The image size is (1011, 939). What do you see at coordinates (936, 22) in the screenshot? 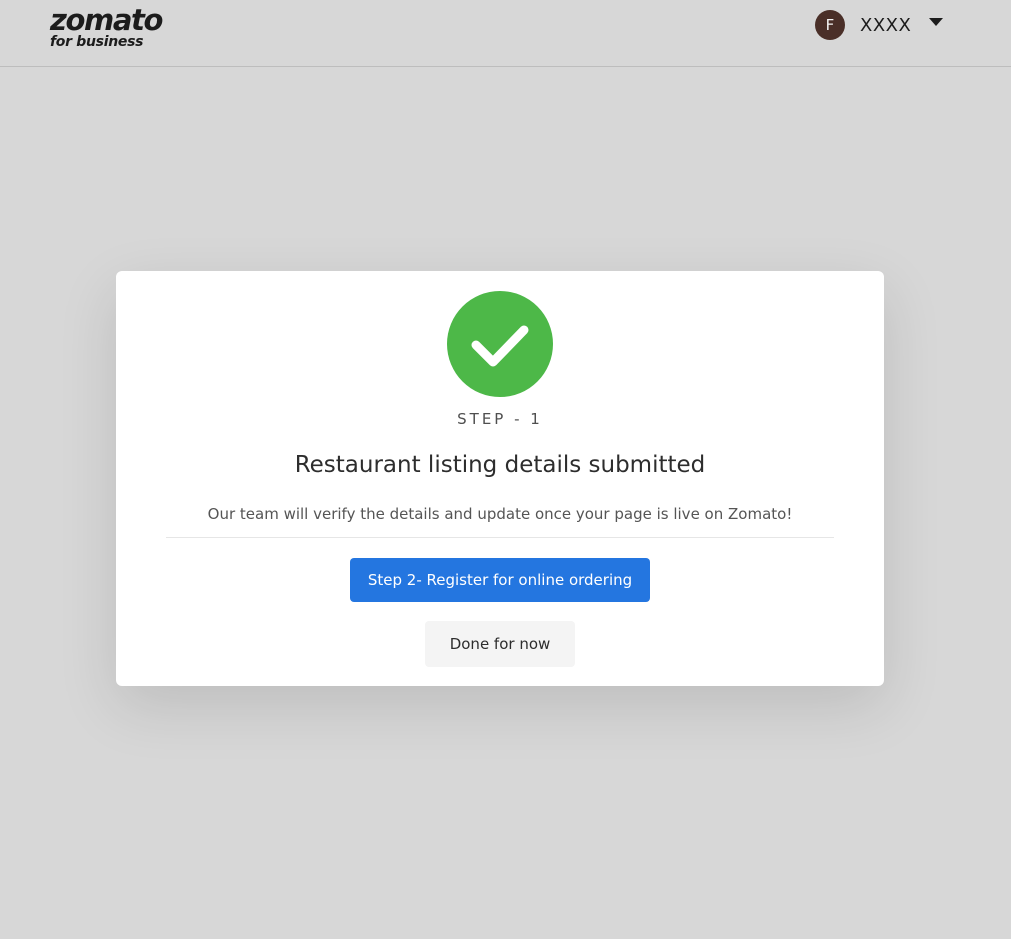
I see `chevron-down-icon` at bounding box center [936, 22].